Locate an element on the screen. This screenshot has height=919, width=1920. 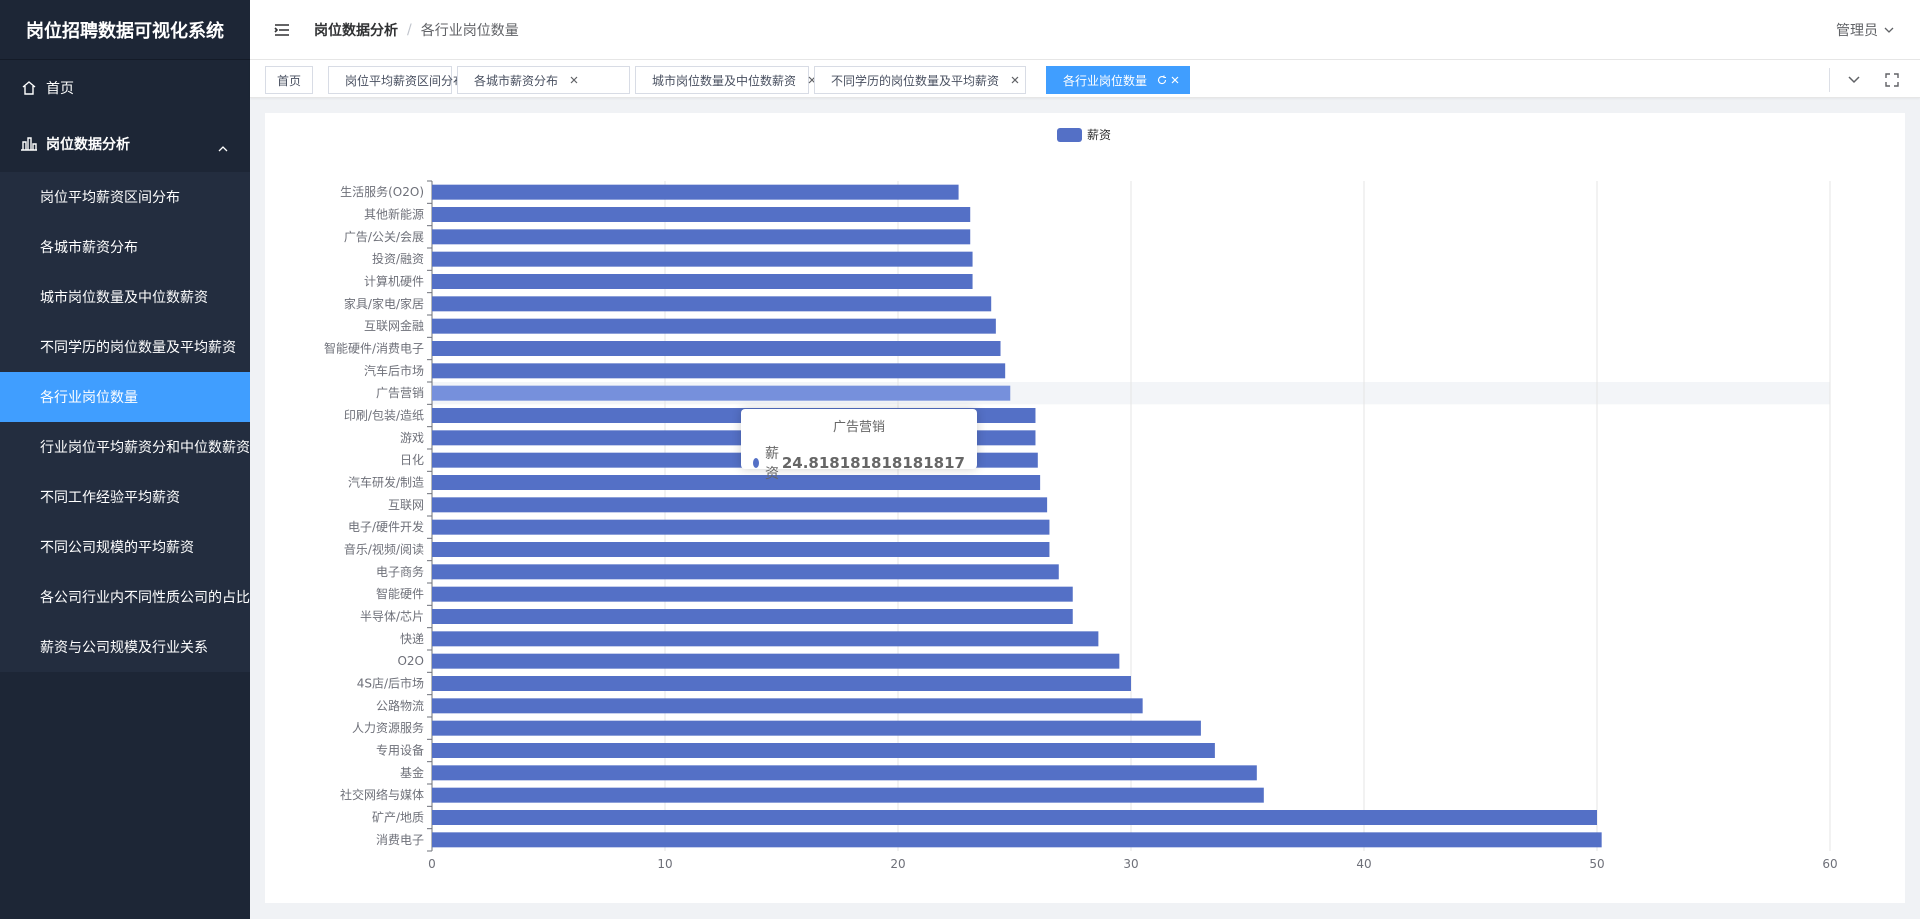
y-tick-label: 智能硬件/消费电子 is located at coordinates (374, 348).